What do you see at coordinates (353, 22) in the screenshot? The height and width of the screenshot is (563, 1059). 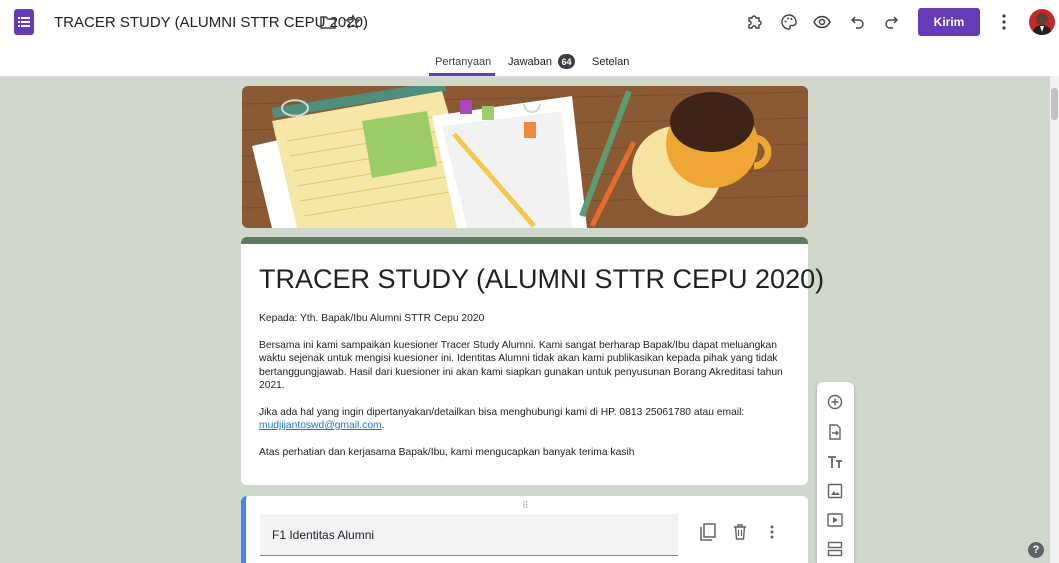 I see `star-icon` at bounding box center [353, 22].